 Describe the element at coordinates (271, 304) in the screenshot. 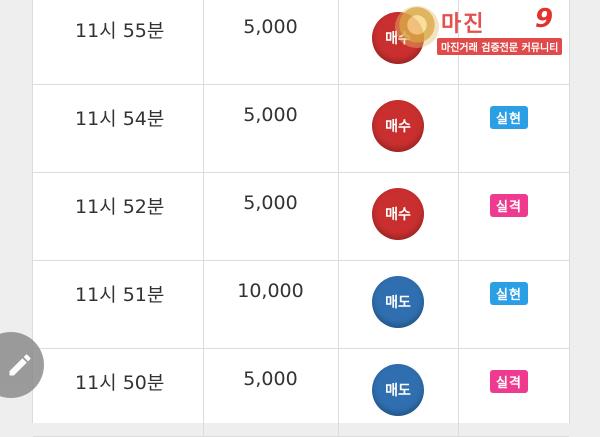

I see `amount-cell: 10,000` at that location.